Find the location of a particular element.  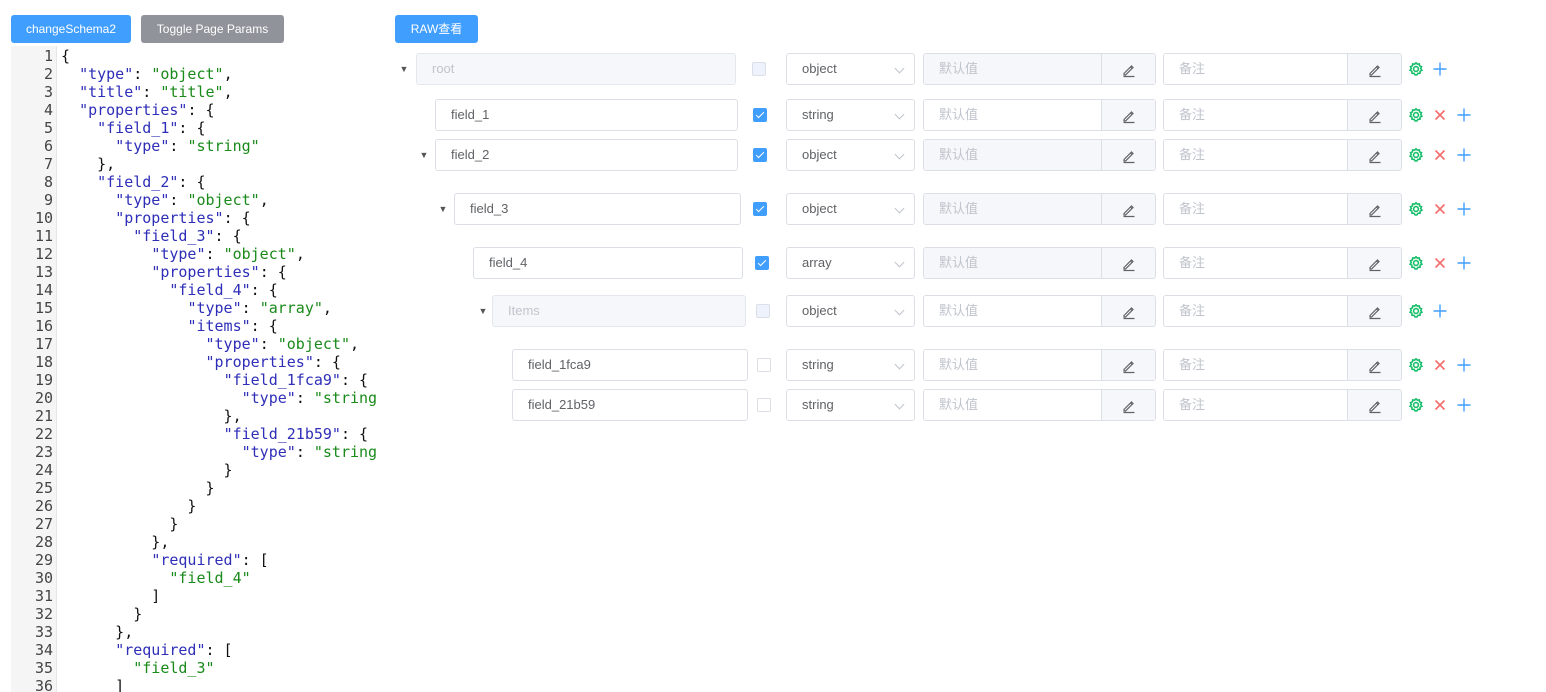

line-number: 33 is located at coordinates (43, 632).